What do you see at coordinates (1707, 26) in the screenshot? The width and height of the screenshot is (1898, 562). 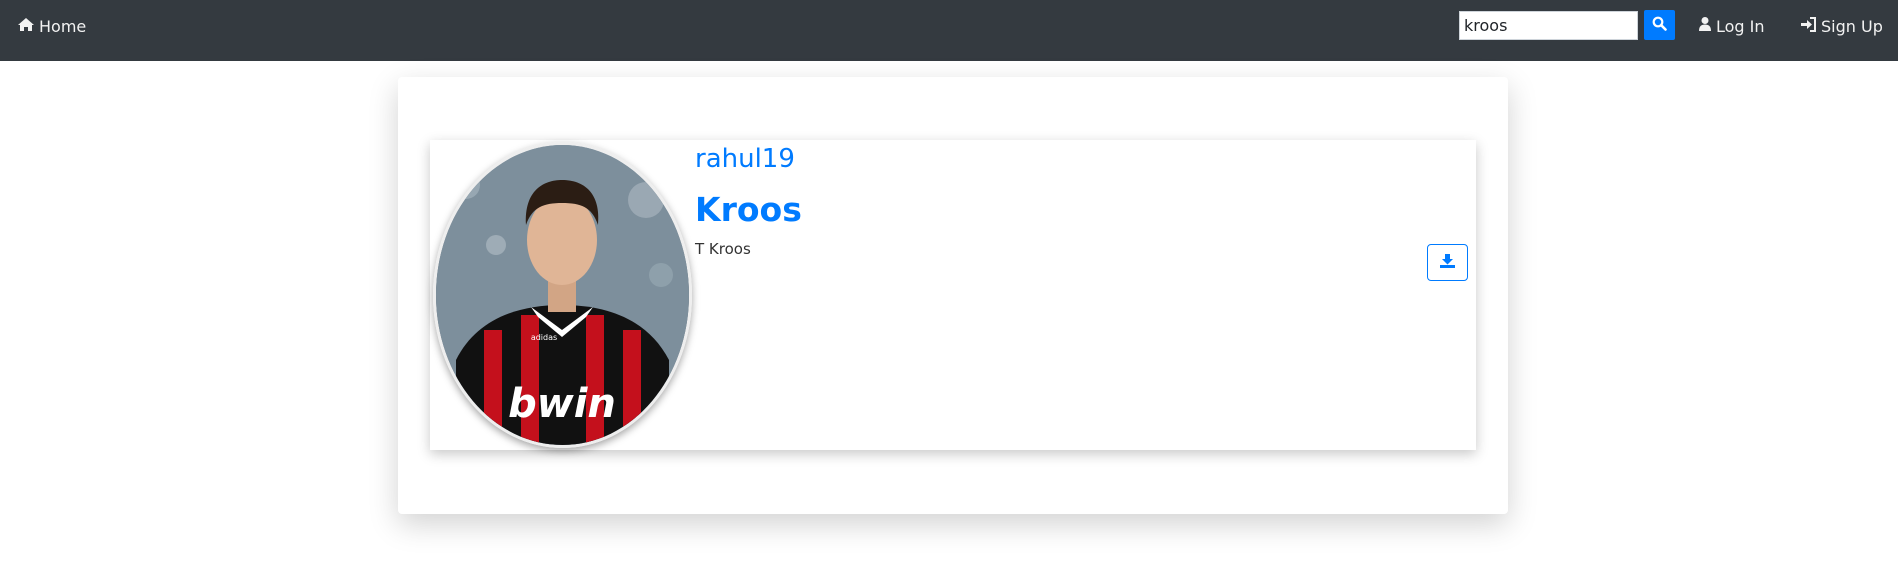 I see `user-icon` at bounding box center [1707, 26].